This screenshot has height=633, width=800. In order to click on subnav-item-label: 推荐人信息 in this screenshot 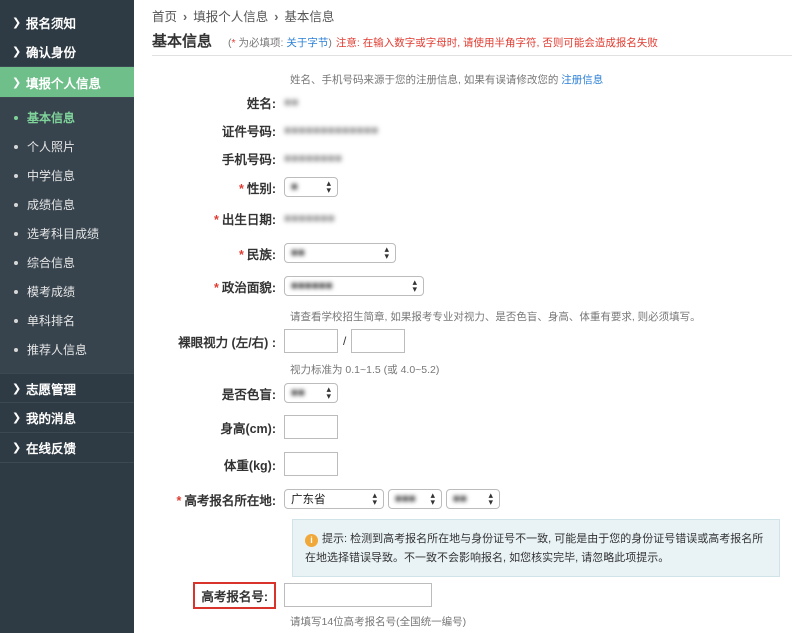, I will do `click(57, 350)`.